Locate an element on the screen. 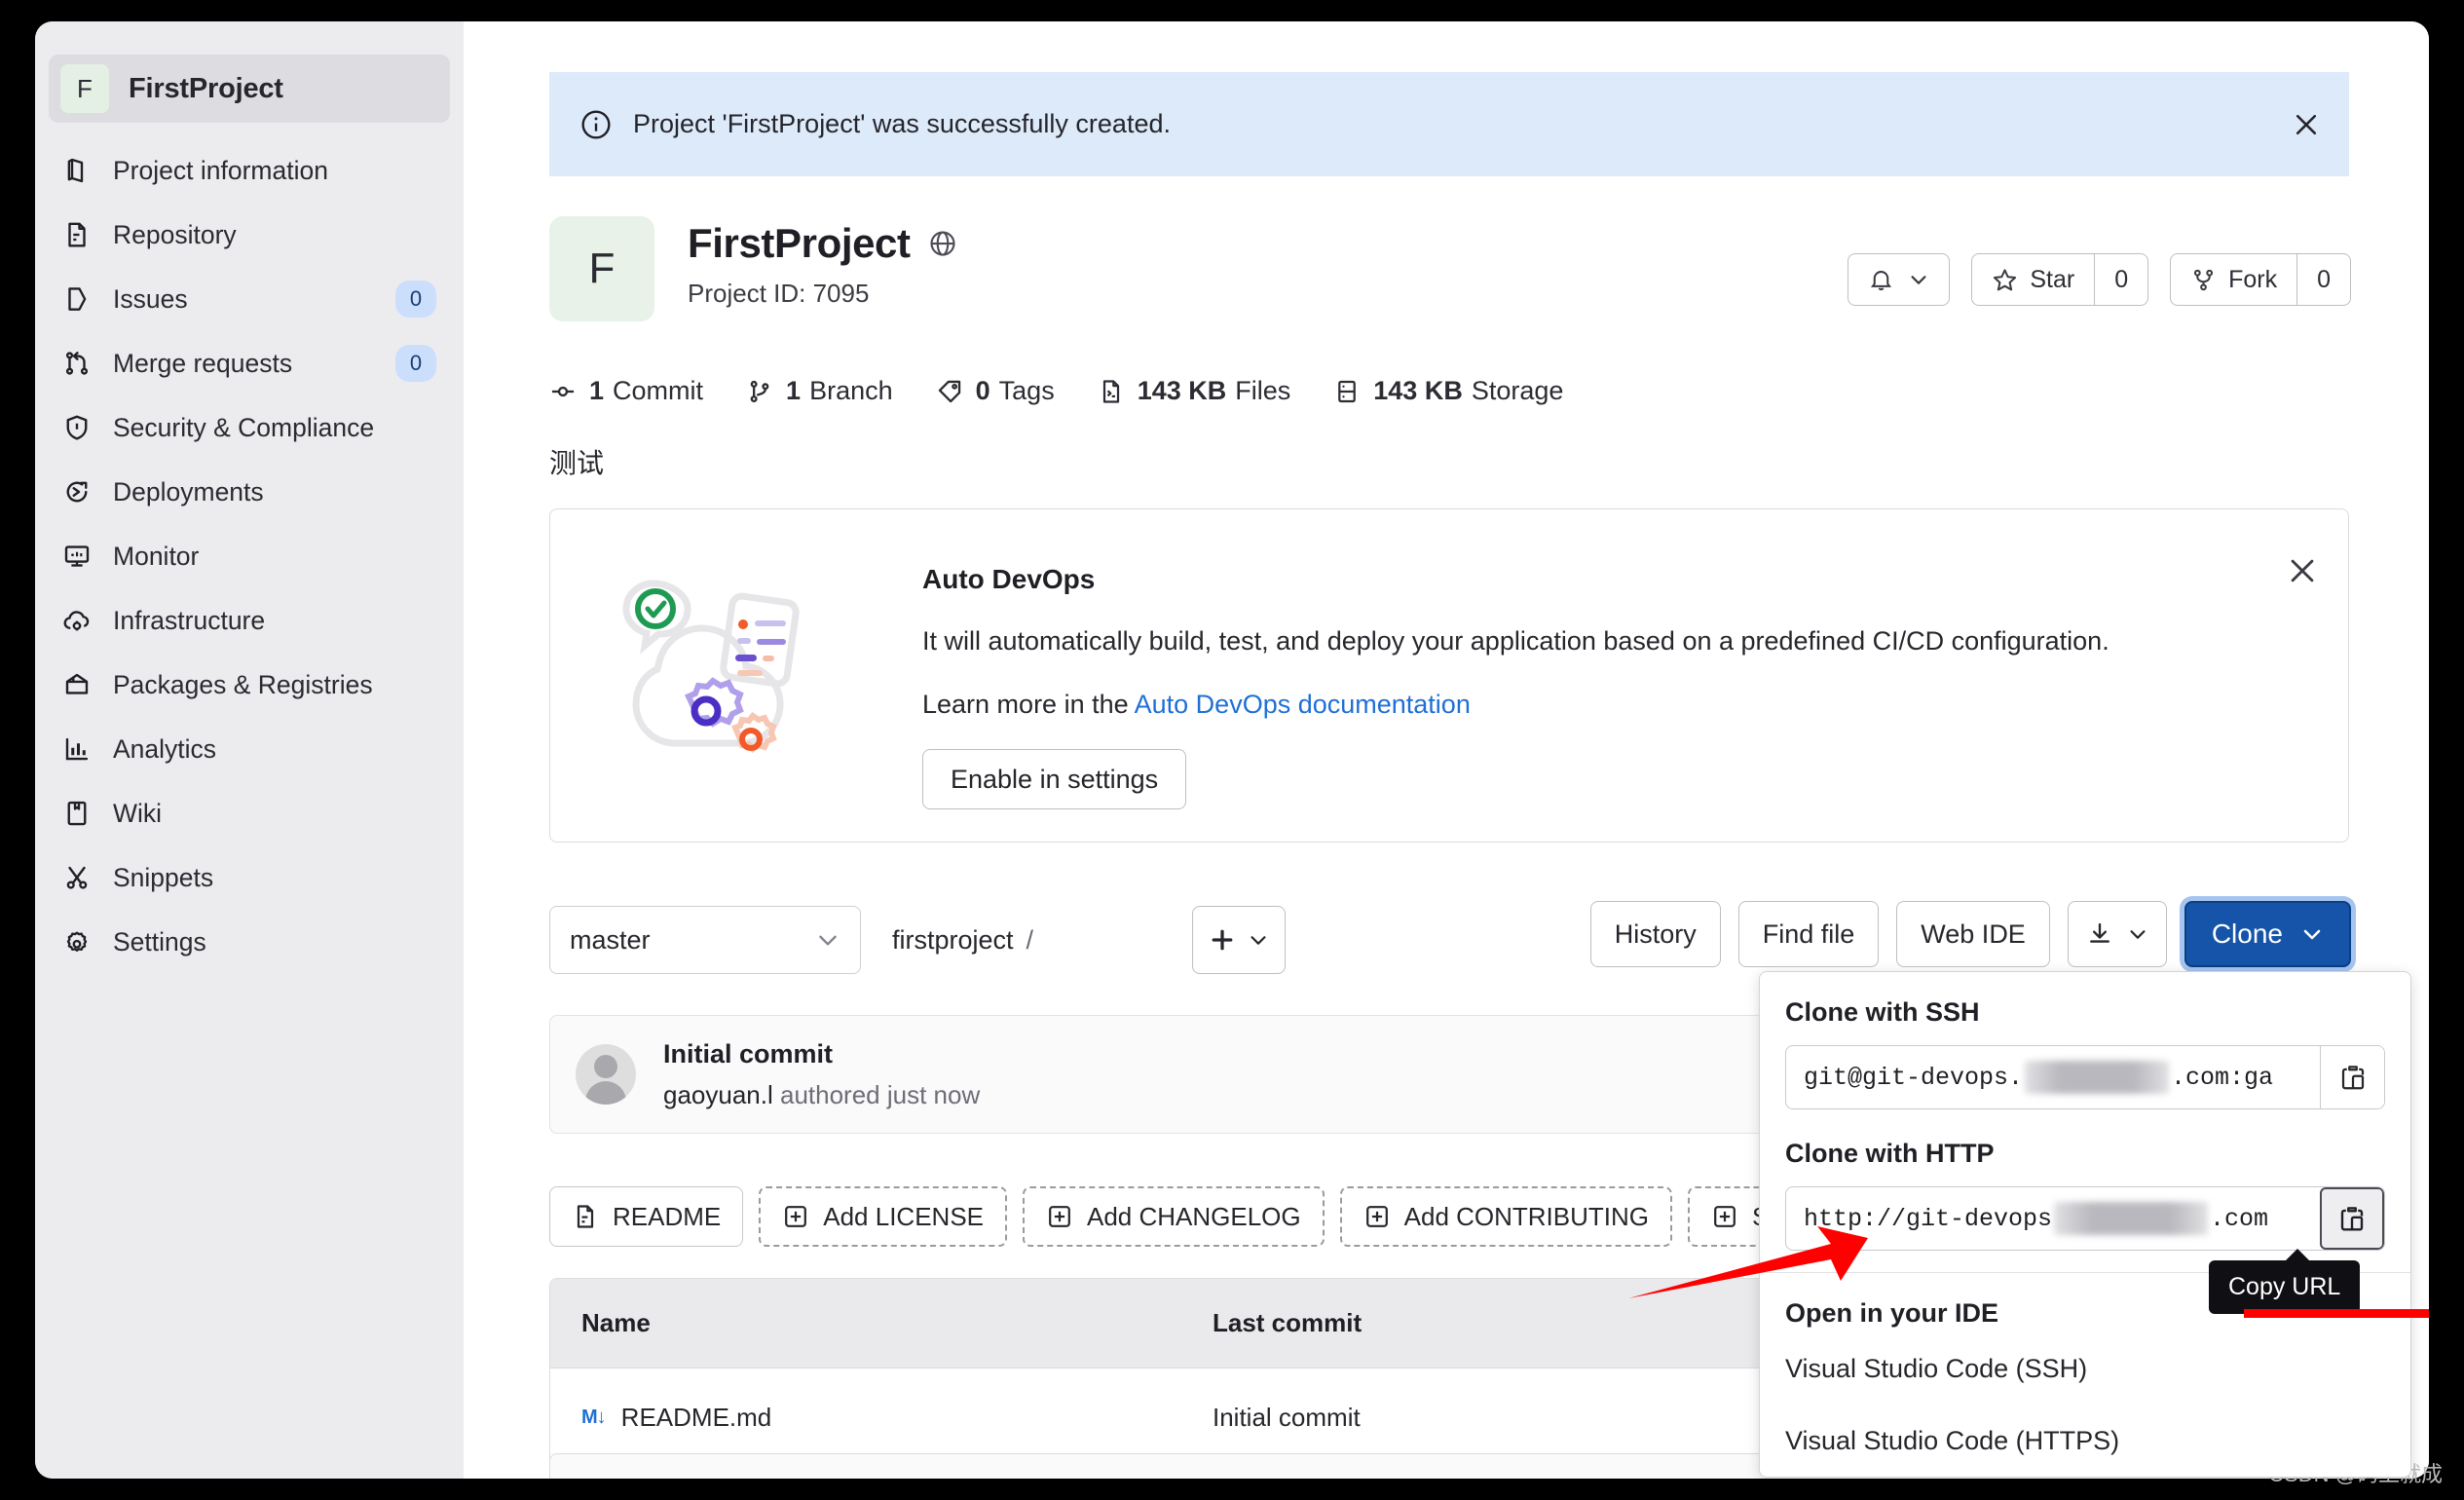  stat-branch: 1 Branch is located at coordinates (819, 391).